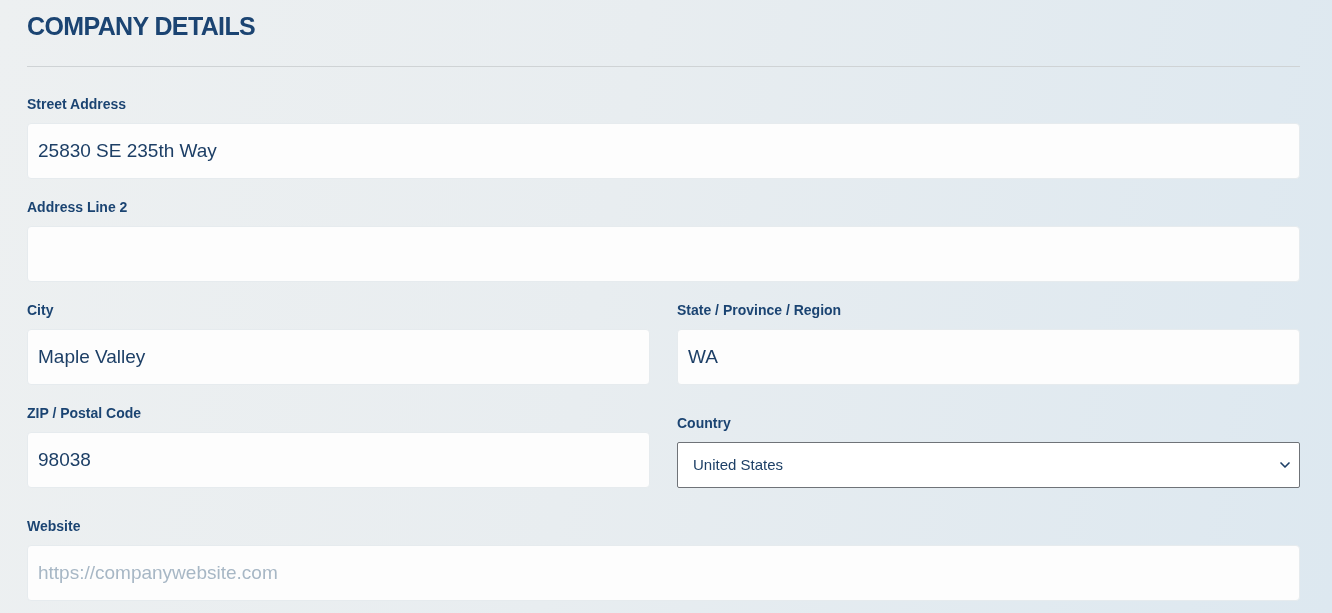 This screenshot has height=613, width=1332. Describe the element at coordinates (988, 357) in the screenshot. I see `input-field: WA` at that location.